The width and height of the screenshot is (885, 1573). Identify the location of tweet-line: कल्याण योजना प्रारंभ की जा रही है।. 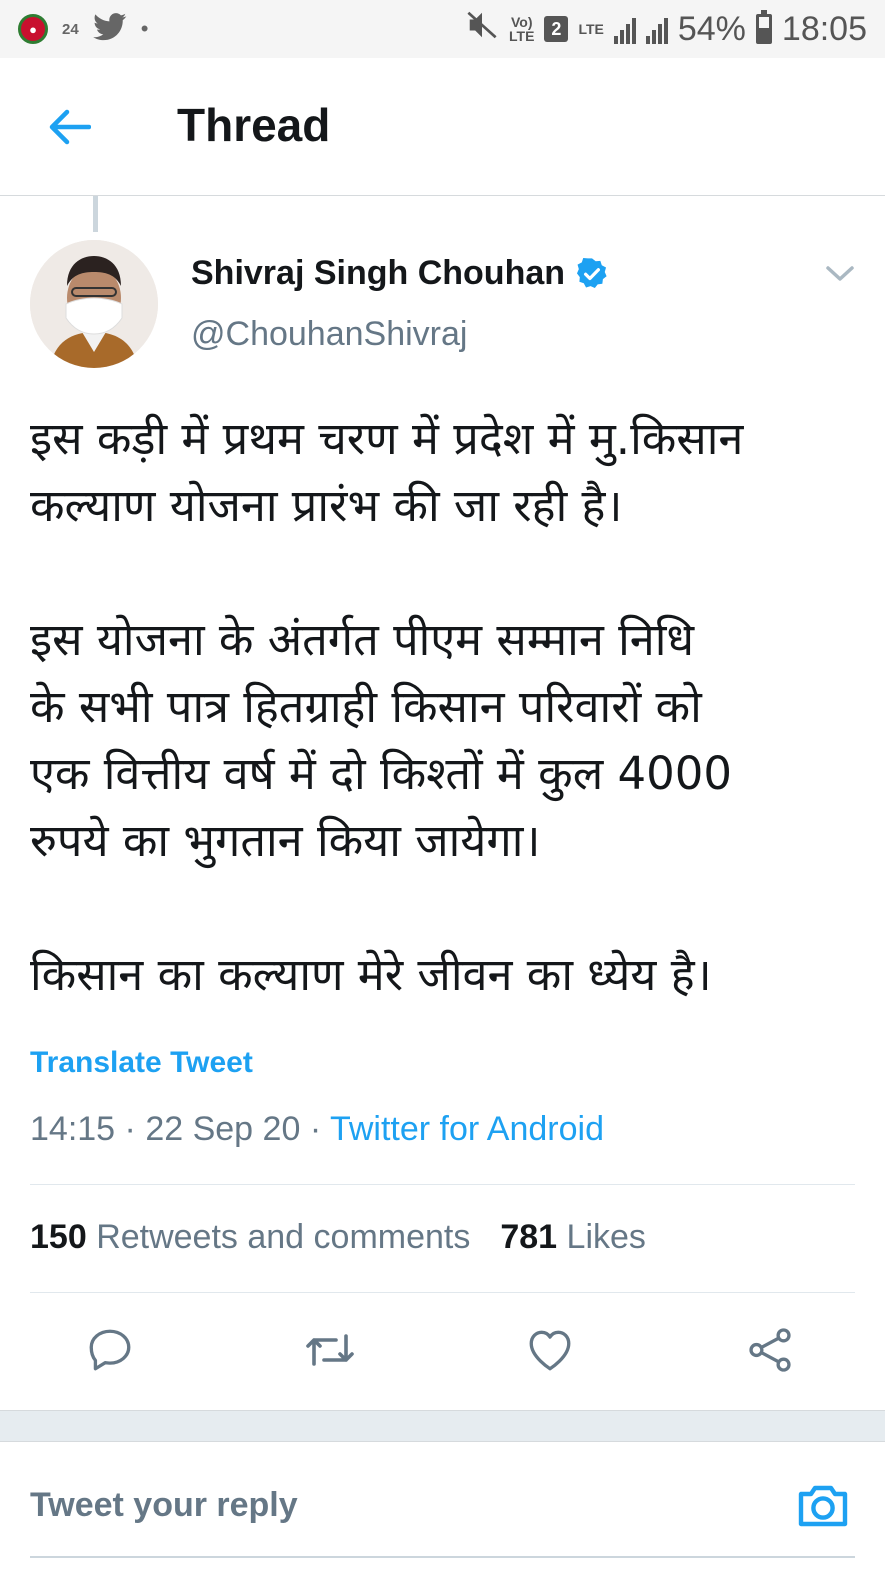
(326, 505).